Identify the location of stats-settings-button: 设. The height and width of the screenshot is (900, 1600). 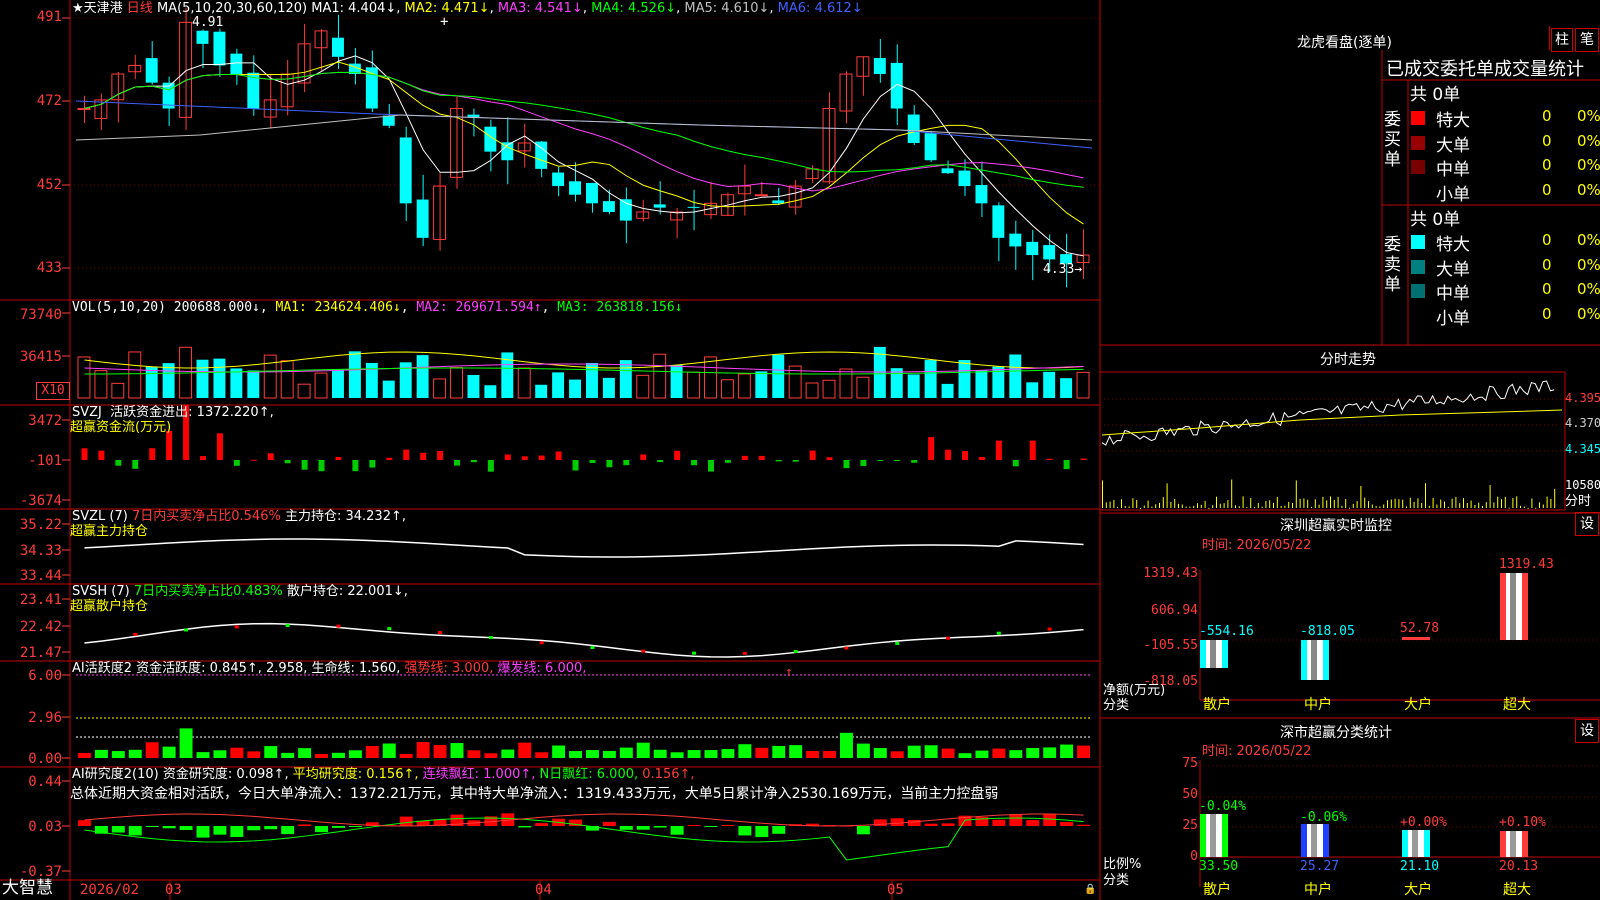
(1587, 731).